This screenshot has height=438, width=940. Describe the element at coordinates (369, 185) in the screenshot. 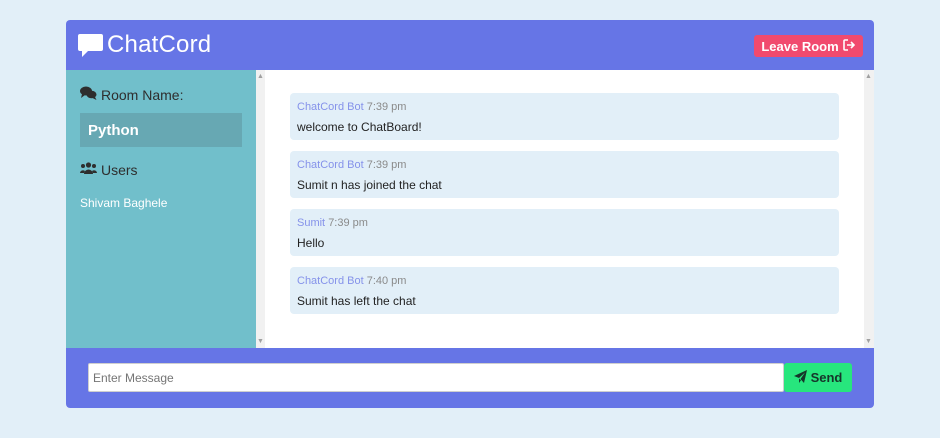

I see `message-text: Sumit n has joined the chat` at that location.